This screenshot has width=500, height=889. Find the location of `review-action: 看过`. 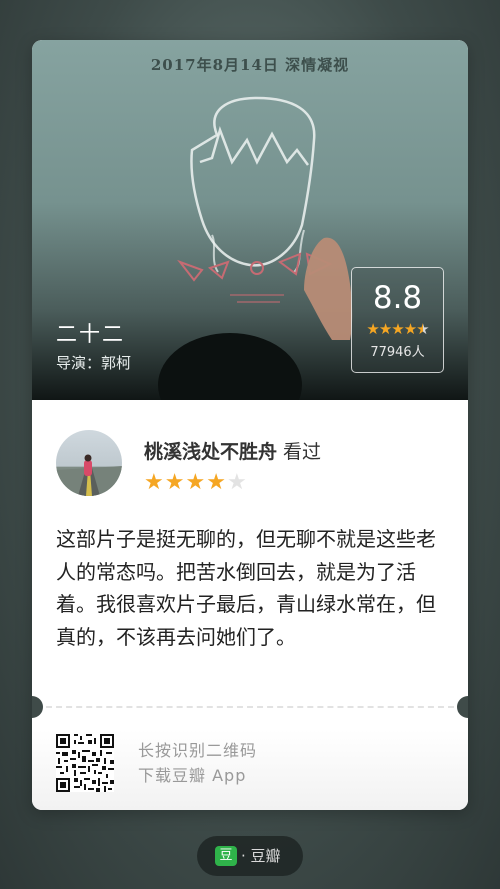

review-action: 看过 is located at coordinates (302, 452).